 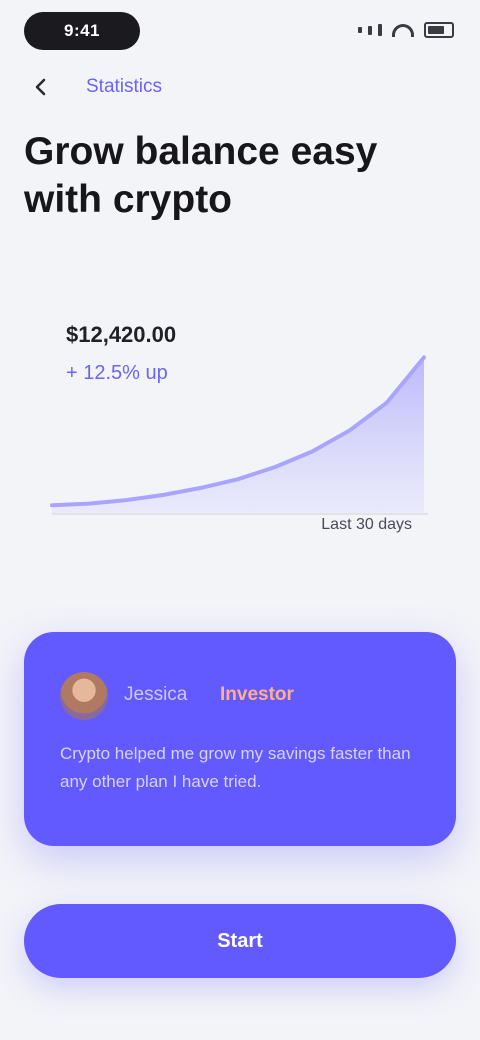 What do you see at coordinates (201, 175) in the screenshot?
I see `page-title: Grow balance easy with crypto` at bounding box center [201, 175].